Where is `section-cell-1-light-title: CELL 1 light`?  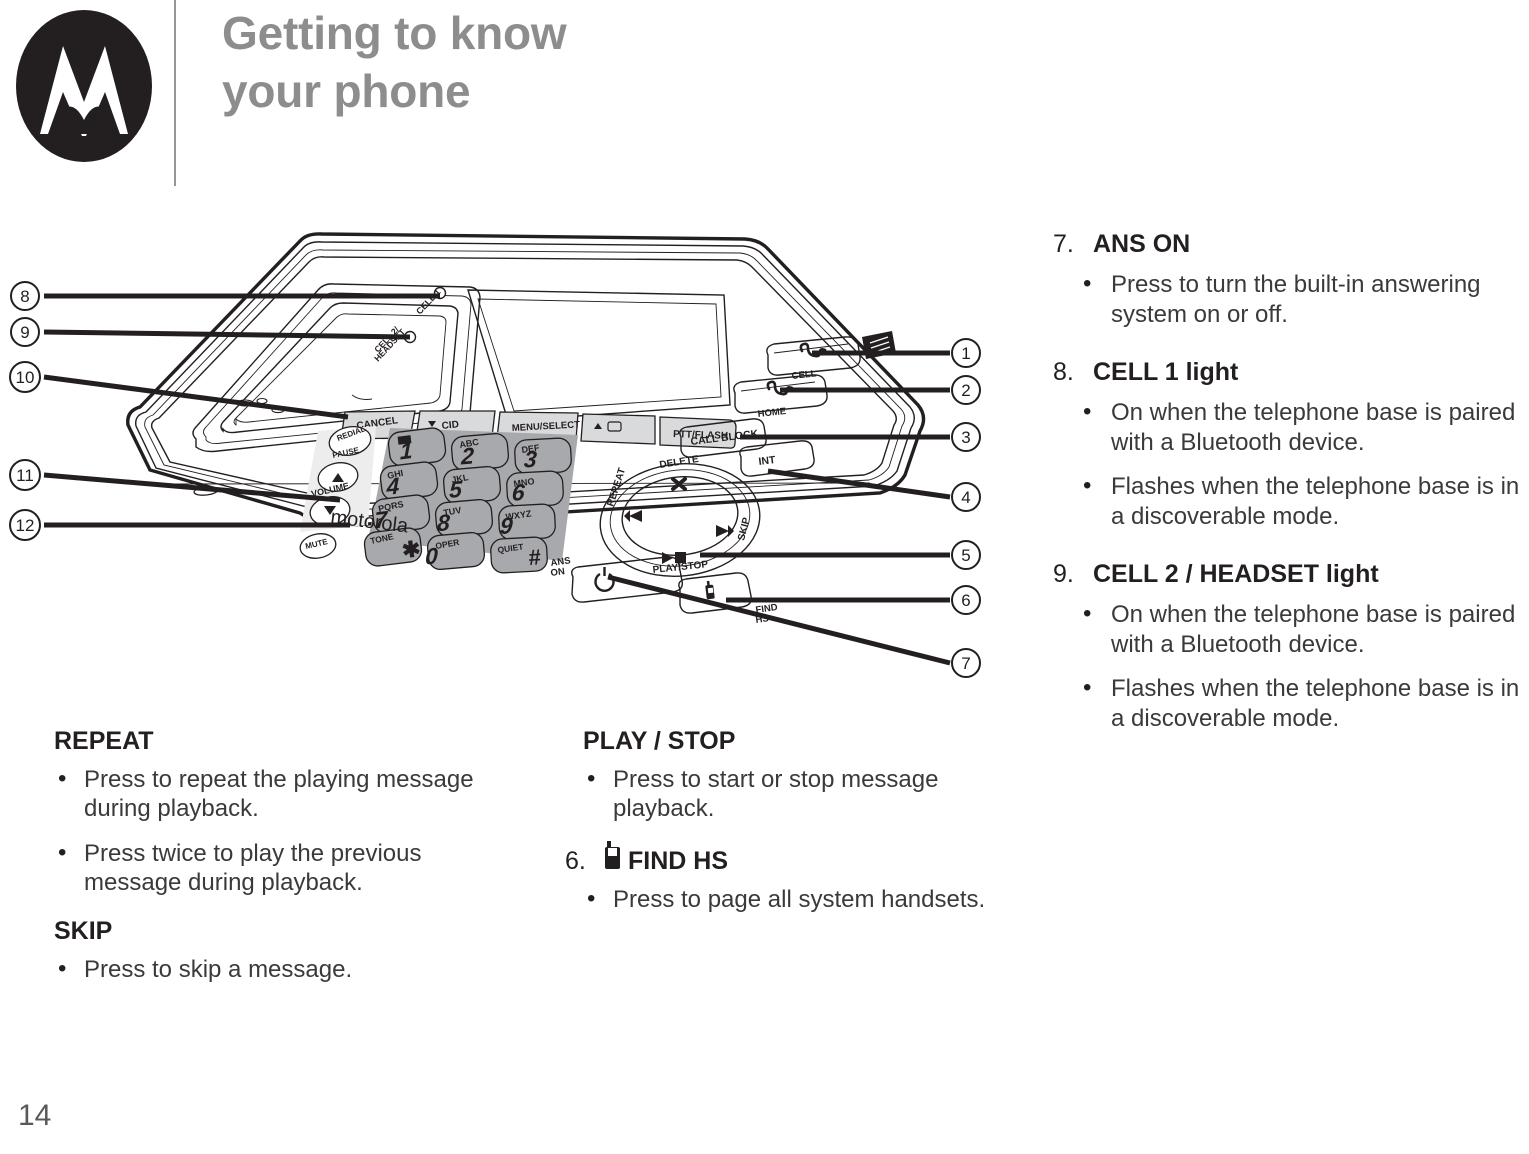
section-cell-1-light-title: CELL 1 light is located at coordinates (1166, 372).